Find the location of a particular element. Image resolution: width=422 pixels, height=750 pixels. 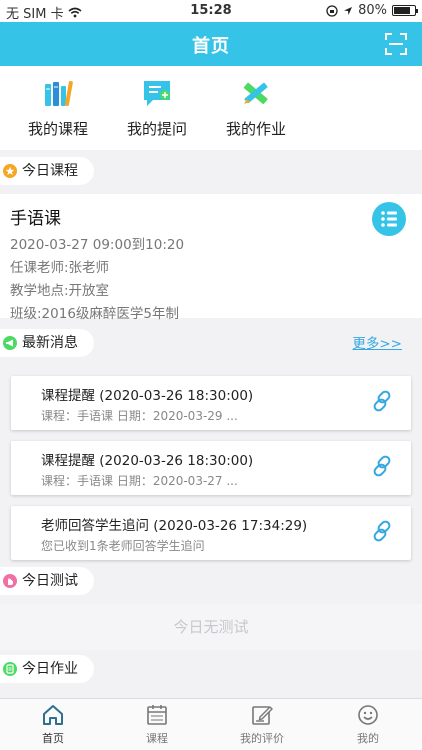

section-today-course: 今日课程 is located at coordinates (47, 171).